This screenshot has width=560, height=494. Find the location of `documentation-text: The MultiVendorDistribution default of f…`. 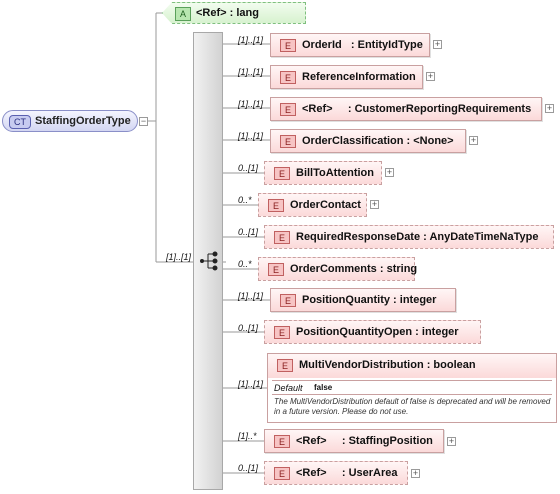

documentation-text: The MultiVendorDistribution default of f… is located at coordinates (412, 406).